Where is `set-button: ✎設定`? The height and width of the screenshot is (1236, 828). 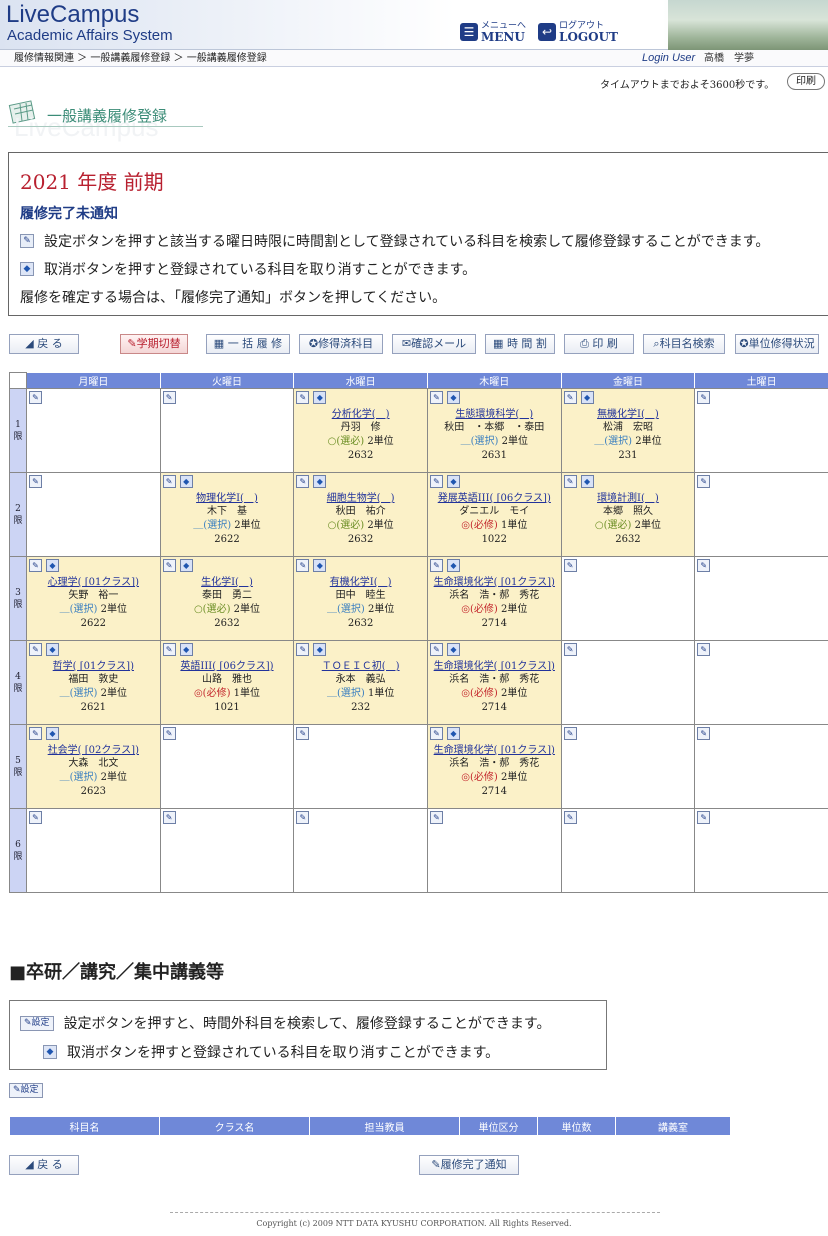 set-button: ✎設定 is located at coordinates (26, 1090).